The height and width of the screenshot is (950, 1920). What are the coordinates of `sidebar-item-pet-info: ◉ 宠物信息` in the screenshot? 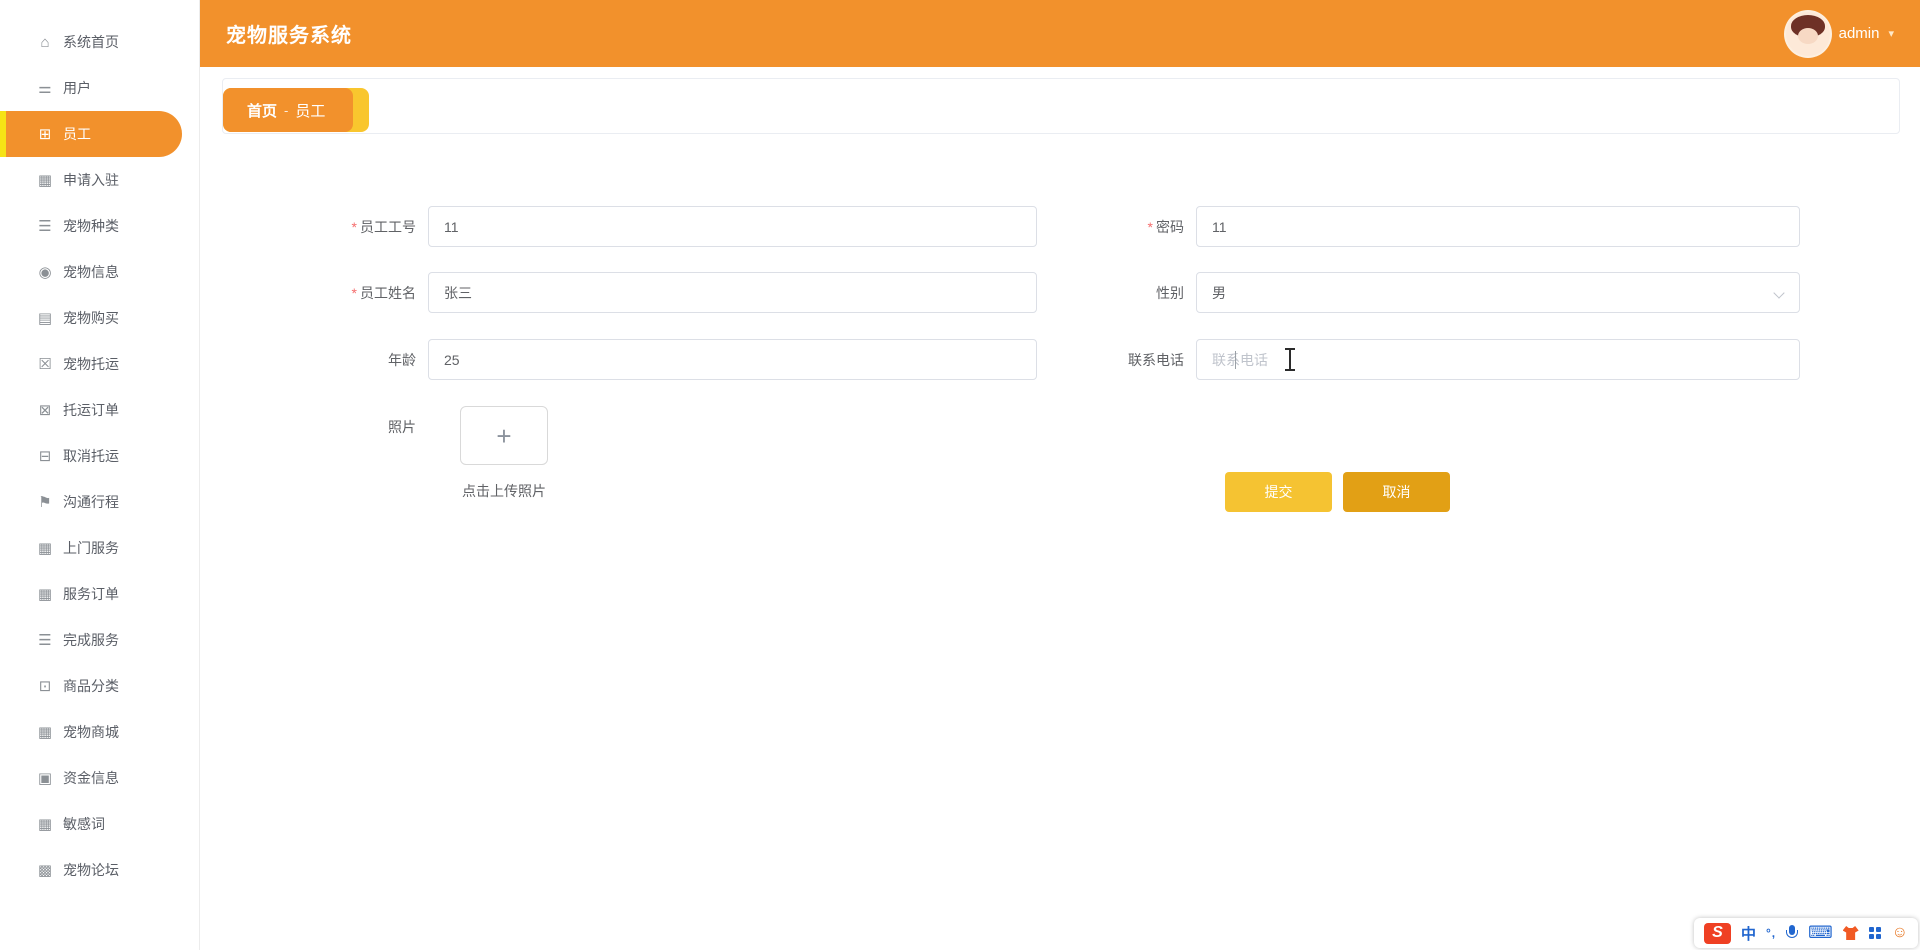 It's located at (99, 272).